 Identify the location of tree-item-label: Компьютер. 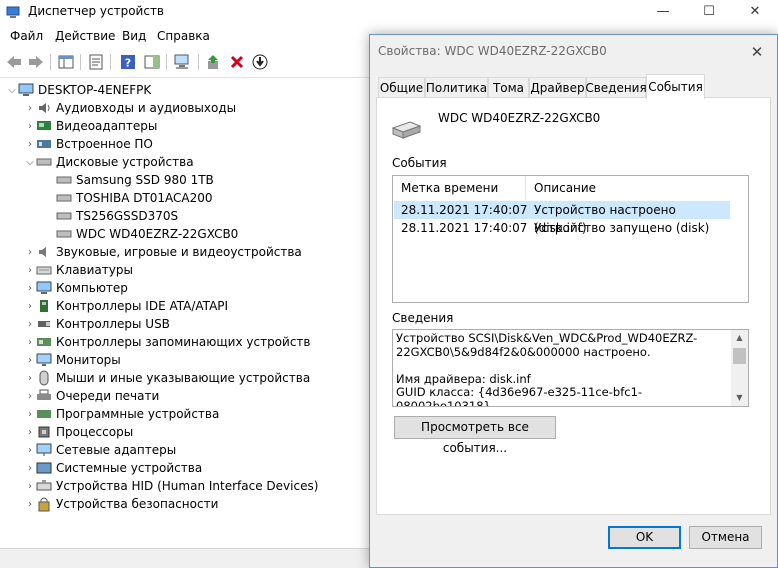
(92, 288).